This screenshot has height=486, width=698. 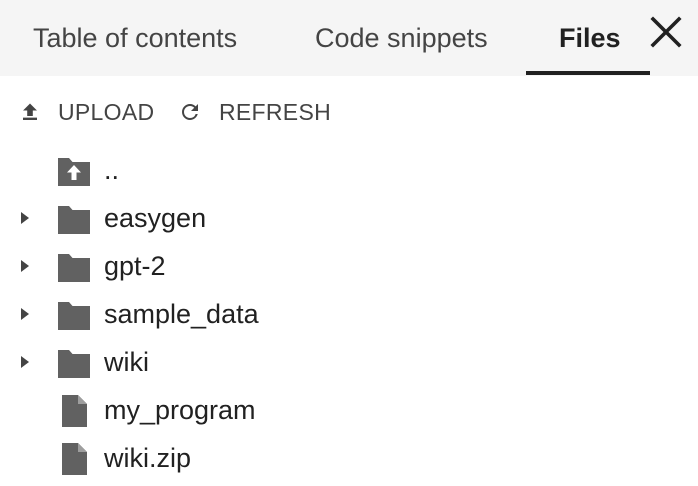 What do you see at coordinates (190, 112) in the screenshot?
I see `refresh-icon` at bounding box center [190, 112].